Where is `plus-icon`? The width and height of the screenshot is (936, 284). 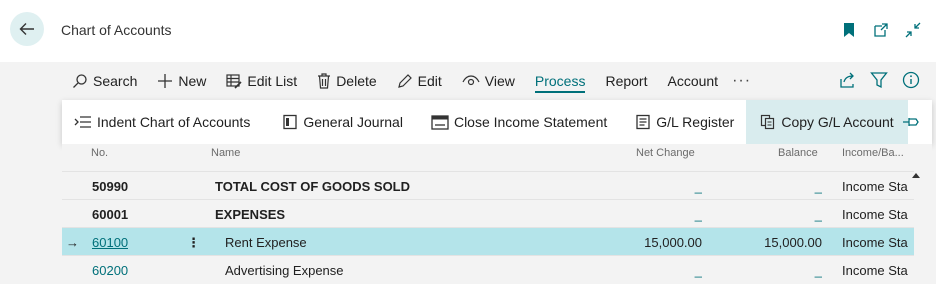
plus-icon is located at coordinates (165, 81).